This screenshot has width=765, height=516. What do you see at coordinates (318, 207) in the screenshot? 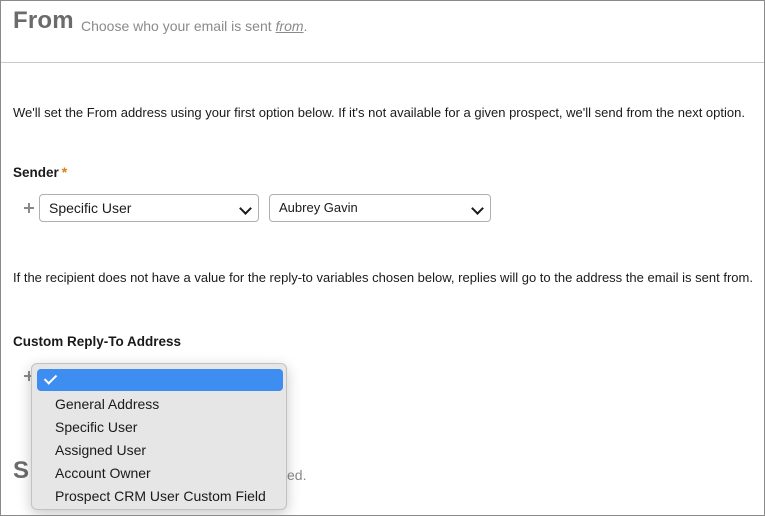
I see `sender-user-value: Aubrey Gavin` at bounding box center [318, 207].